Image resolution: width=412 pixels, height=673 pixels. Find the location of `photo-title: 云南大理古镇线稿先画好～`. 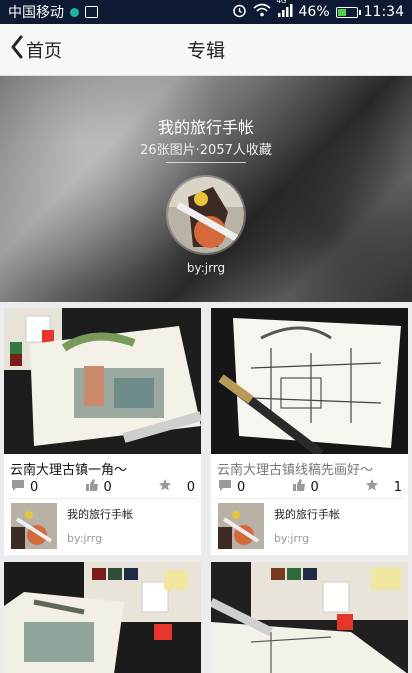

photo-title: 云南大理古镇线稿先画好～ is located at coordinates (295, 469).